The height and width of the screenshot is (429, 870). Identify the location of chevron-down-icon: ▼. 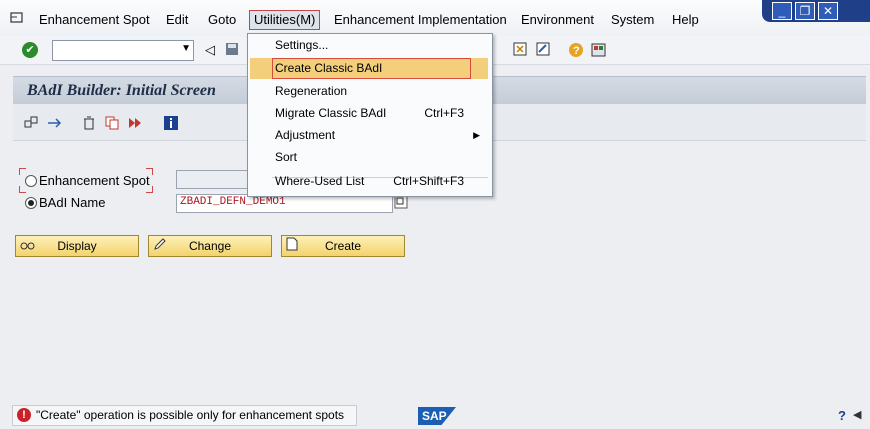
(186, 48).